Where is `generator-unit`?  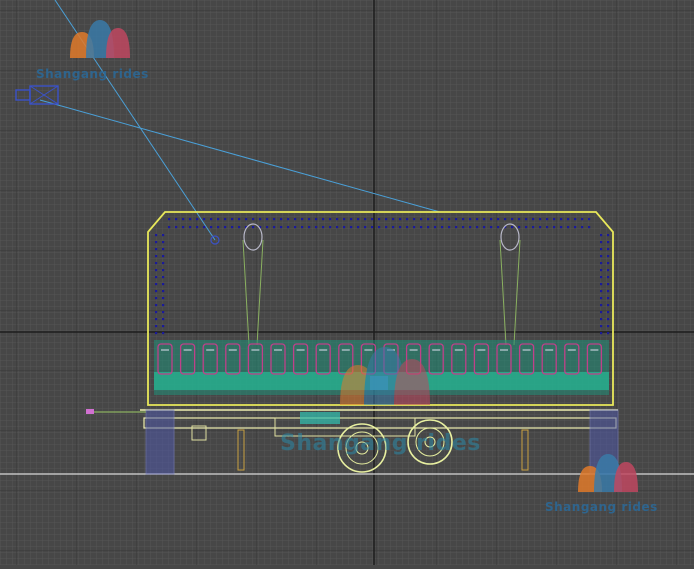
generator-unit is located at coordinates (320, 418).